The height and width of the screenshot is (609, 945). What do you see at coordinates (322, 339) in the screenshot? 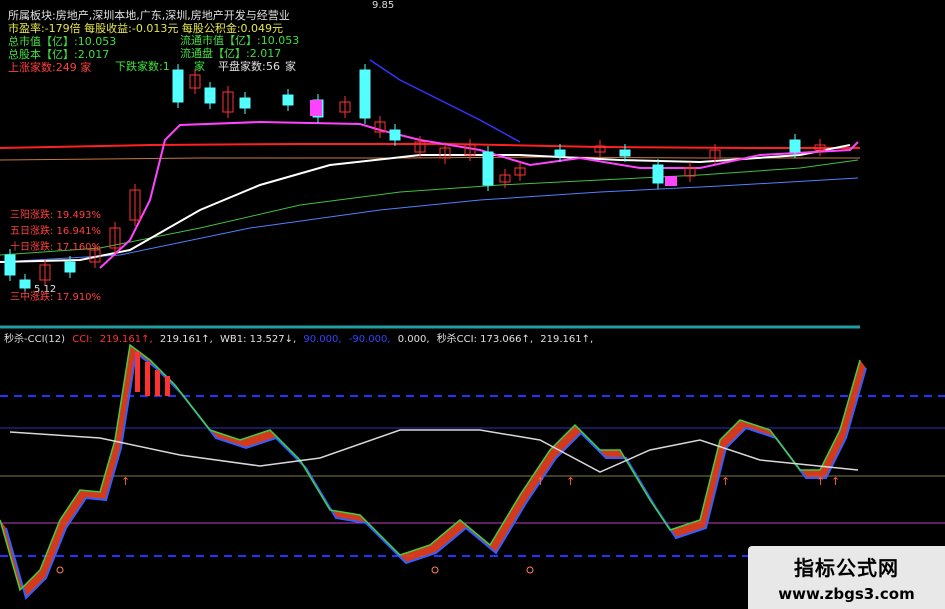
I see `v2-value: 90.000,` at bounding box center [322, 339].